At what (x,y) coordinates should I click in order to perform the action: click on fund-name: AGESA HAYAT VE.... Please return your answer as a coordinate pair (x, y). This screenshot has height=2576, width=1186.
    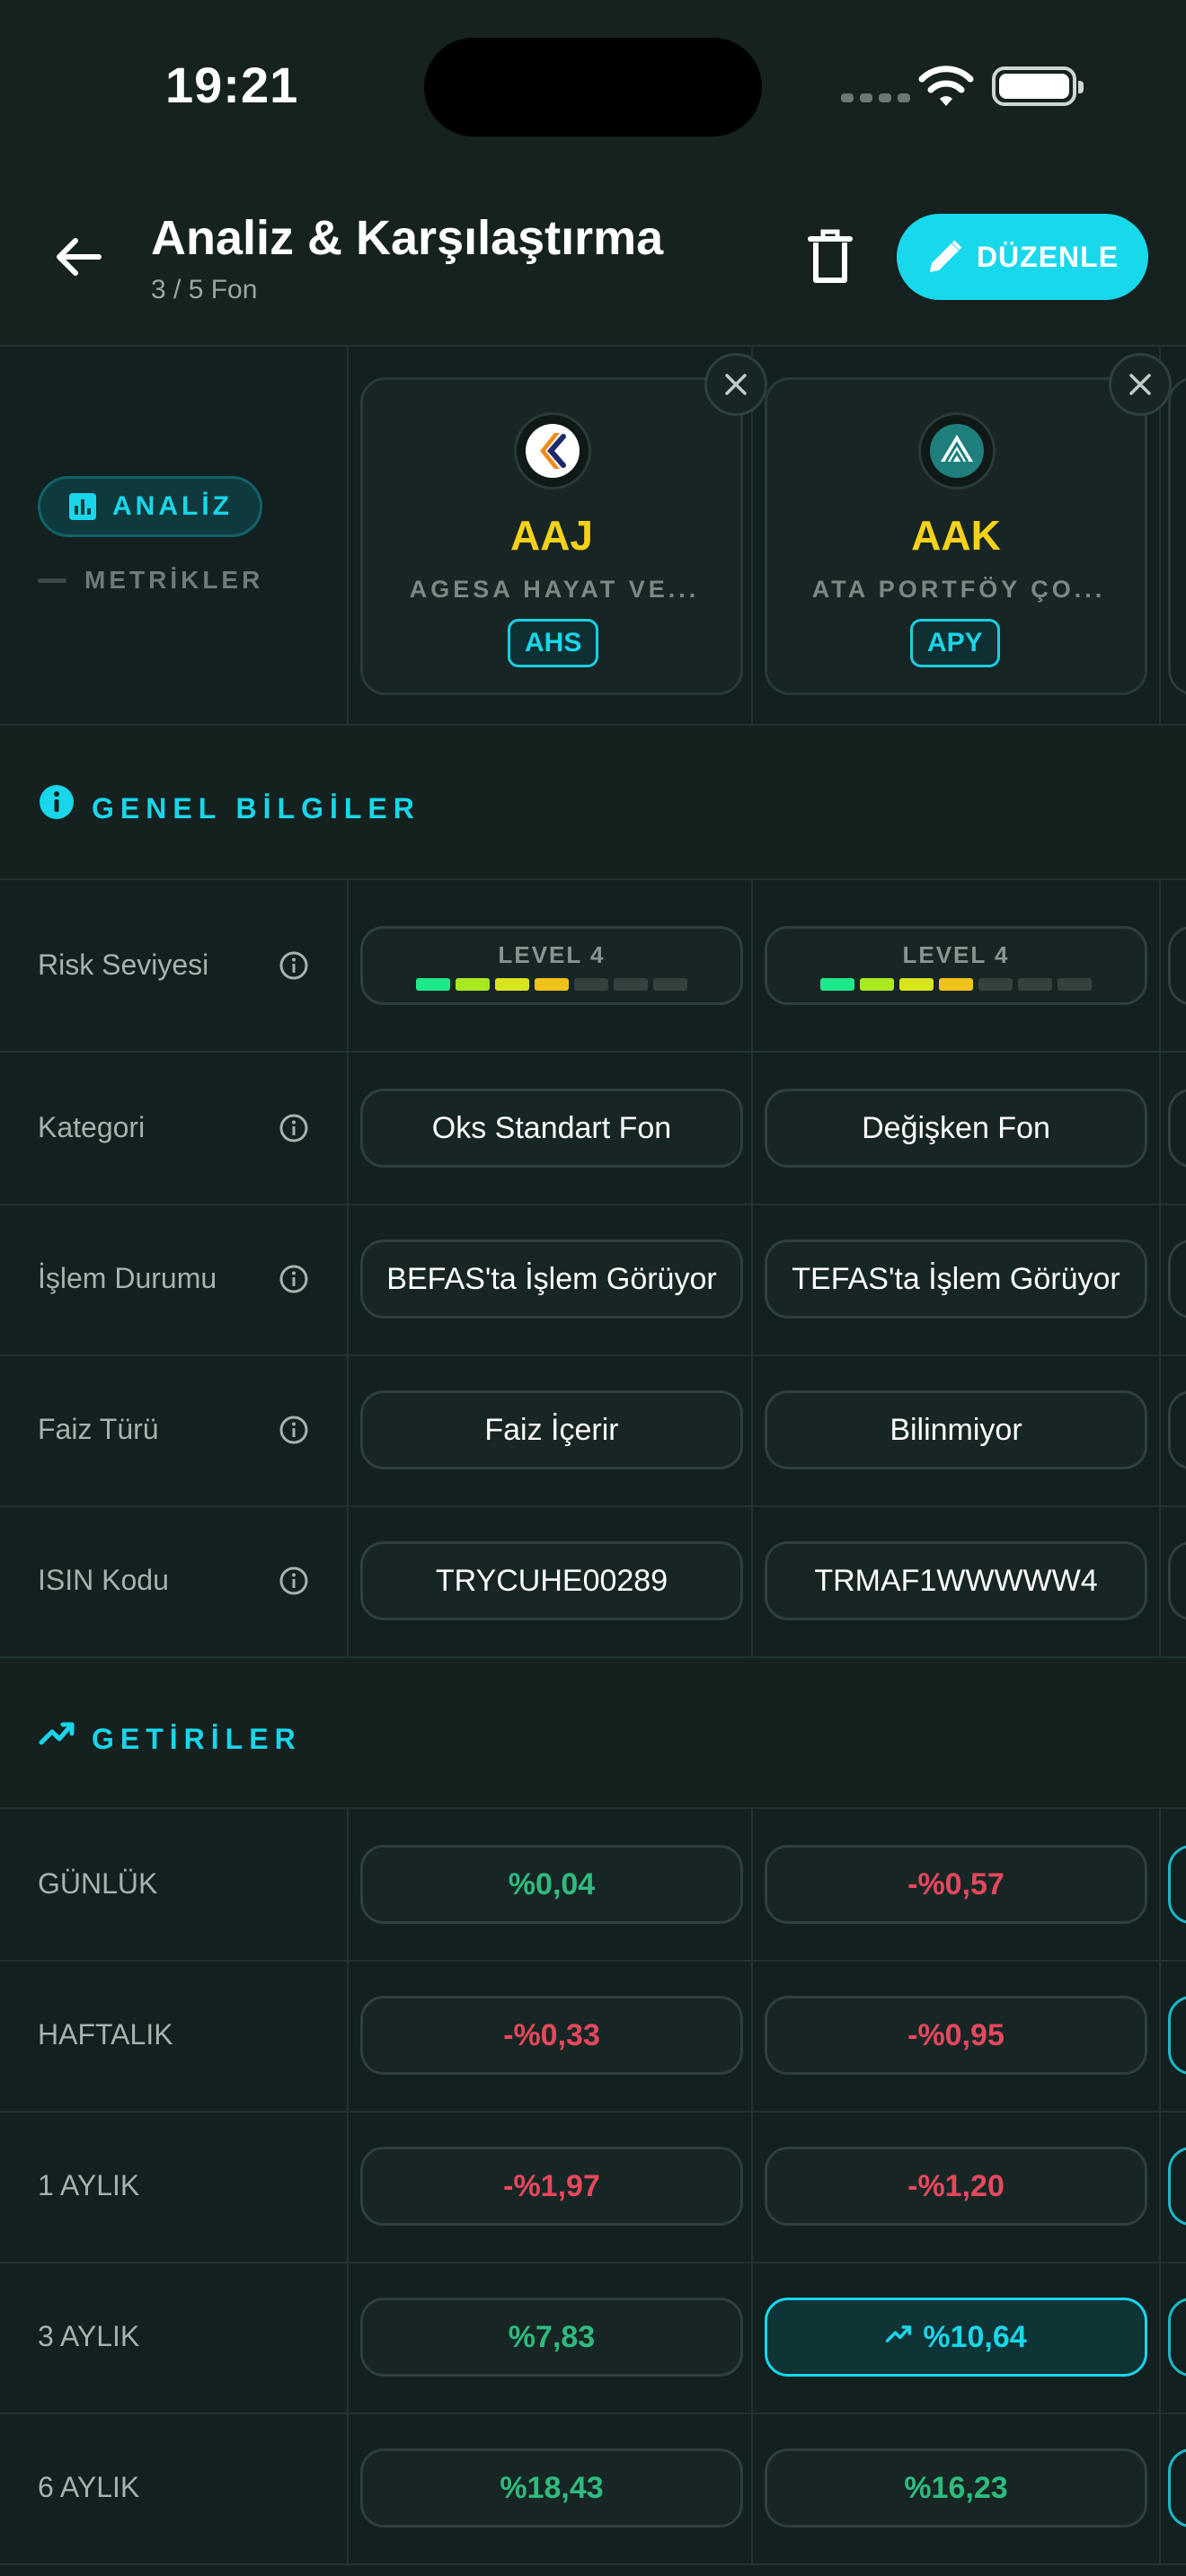
    Looking at the image, I should click on (554, 589).